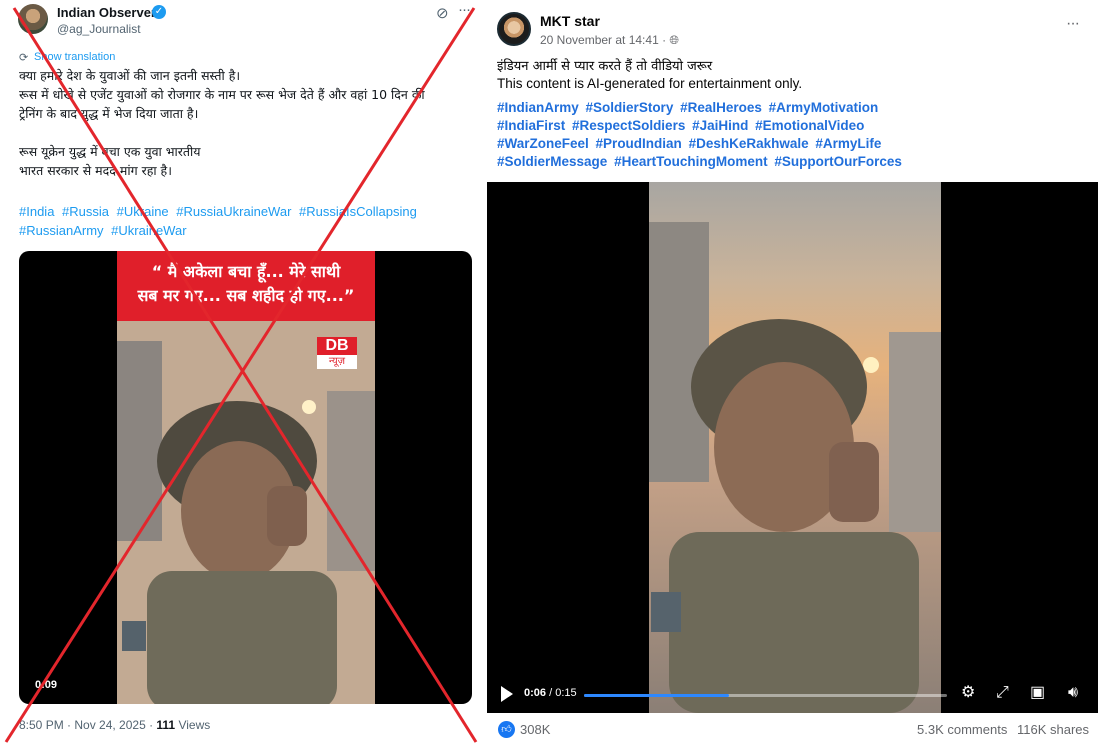 The width and height of the screenshot is (1100, 747). I want to click on like-icon: 👍︎, so click(506, 729).